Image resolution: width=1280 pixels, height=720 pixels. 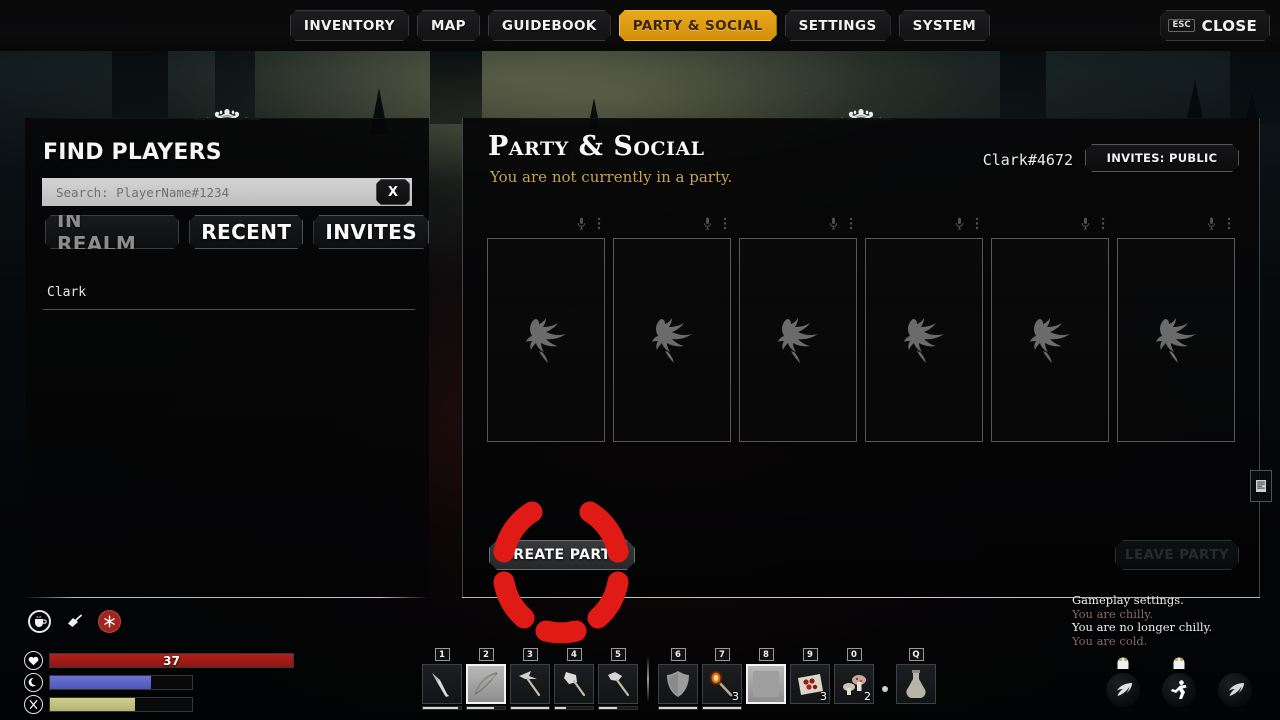 What do you see at coordinates (109, 621) in the screenshot?
I see `cold-debuff-icon` at bounding box center [109, 621].